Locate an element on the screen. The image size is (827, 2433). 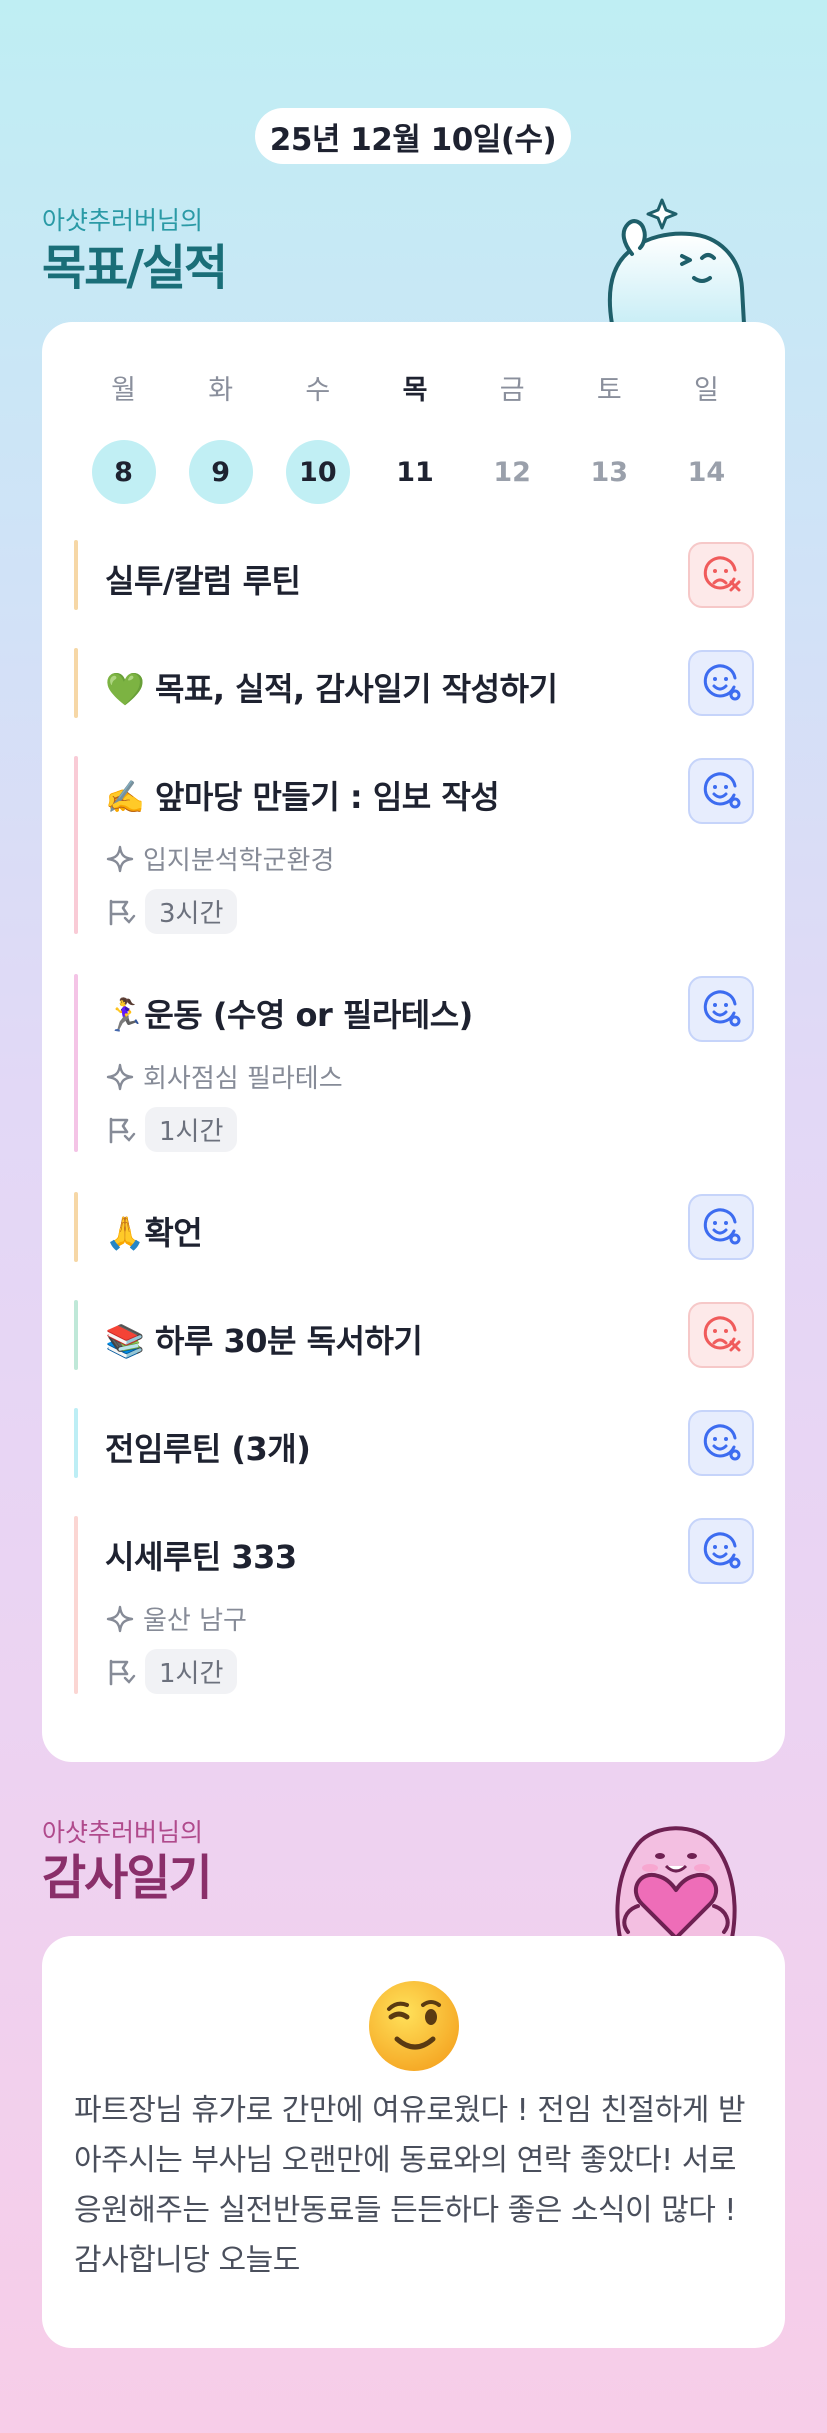
gratitude-title: 감사일기 is located at coordinates (127, 1878).